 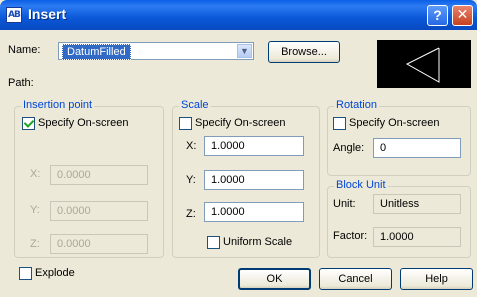 What do you see at coordinates (191, 180) in the screenshot?
I see `scale-y-label: Y:` at bounding box center [191, 180].